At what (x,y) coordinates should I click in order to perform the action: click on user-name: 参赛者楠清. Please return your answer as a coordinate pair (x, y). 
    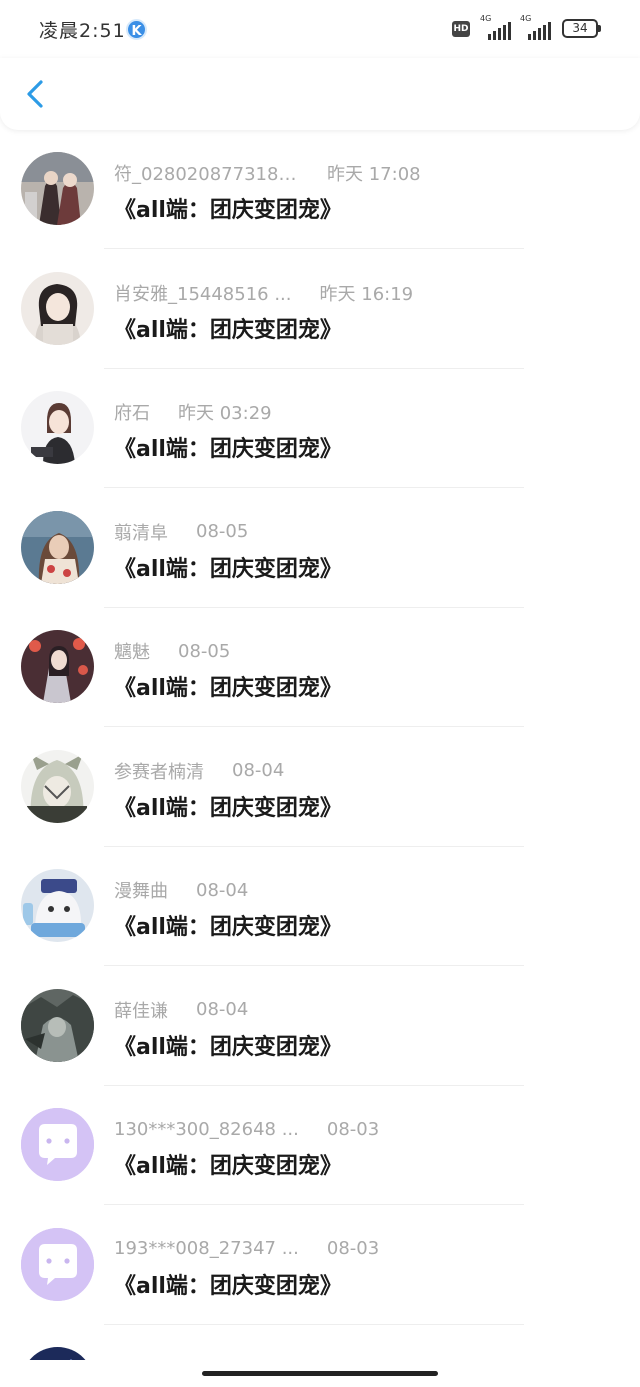
    Looking at the image, I should click on (159, 771).